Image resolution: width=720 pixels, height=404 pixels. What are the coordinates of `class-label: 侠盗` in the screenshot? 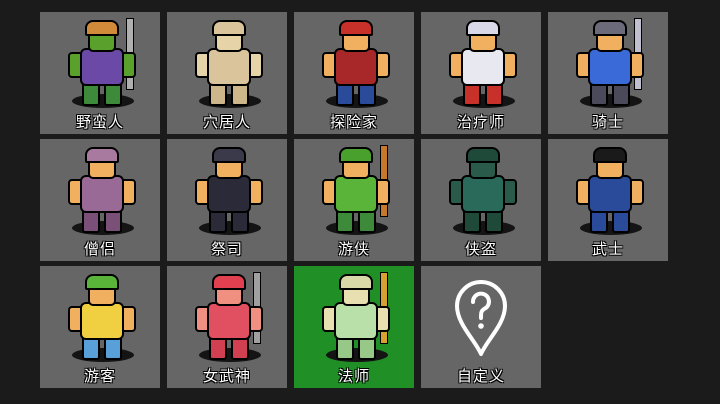 It's located at (480, 249).